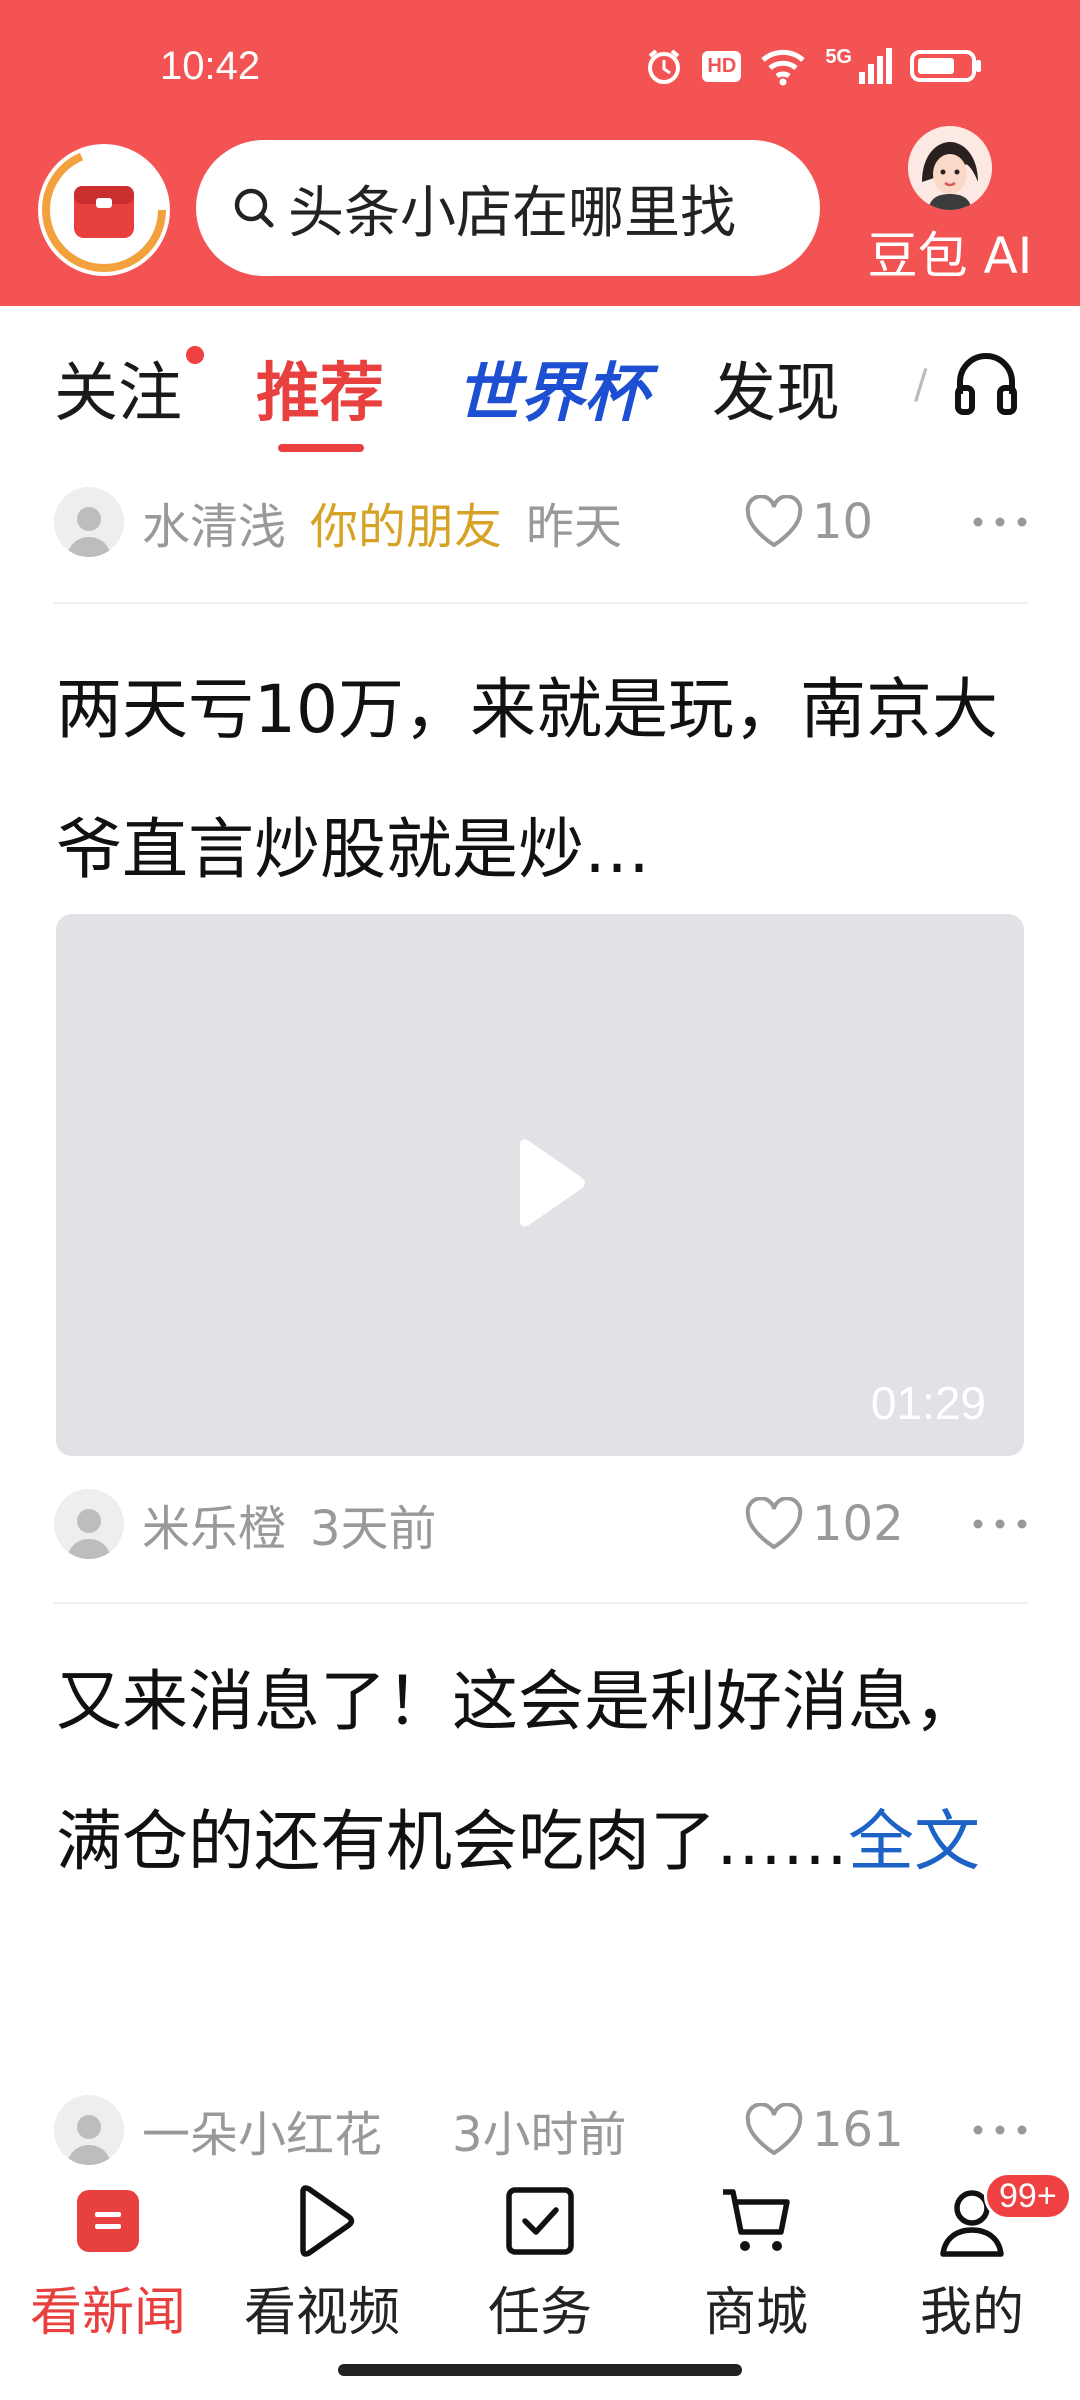 Image resolution: width=1080 pixels, height=2400 pixels. Describe the element at coordinates (783, 67) in the screenshot. I see `wifi-icon` at that location.